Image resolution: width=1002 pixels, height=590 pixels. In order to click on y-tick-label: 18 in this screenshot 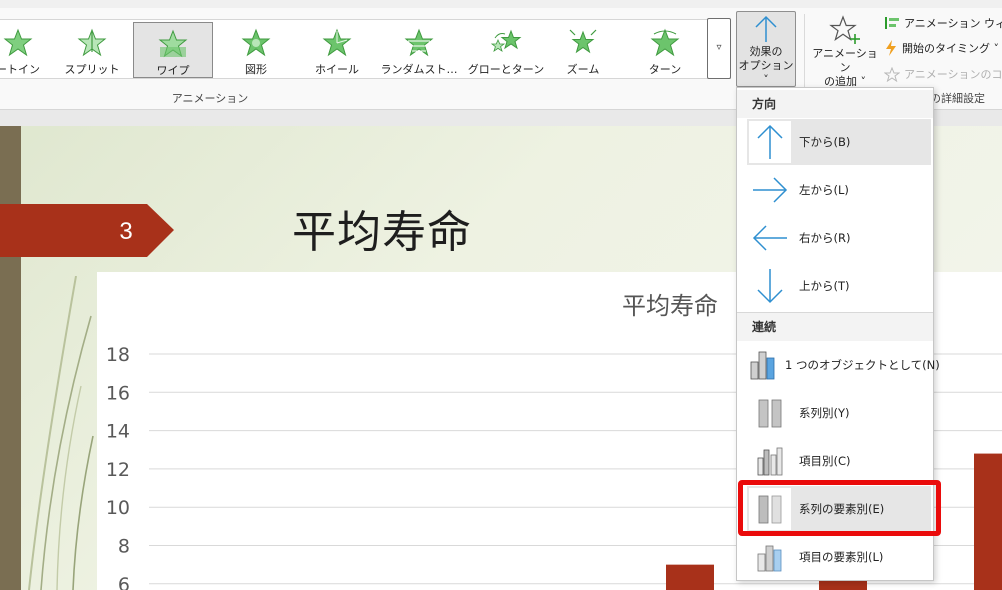, I will do `click(118, 355)`.